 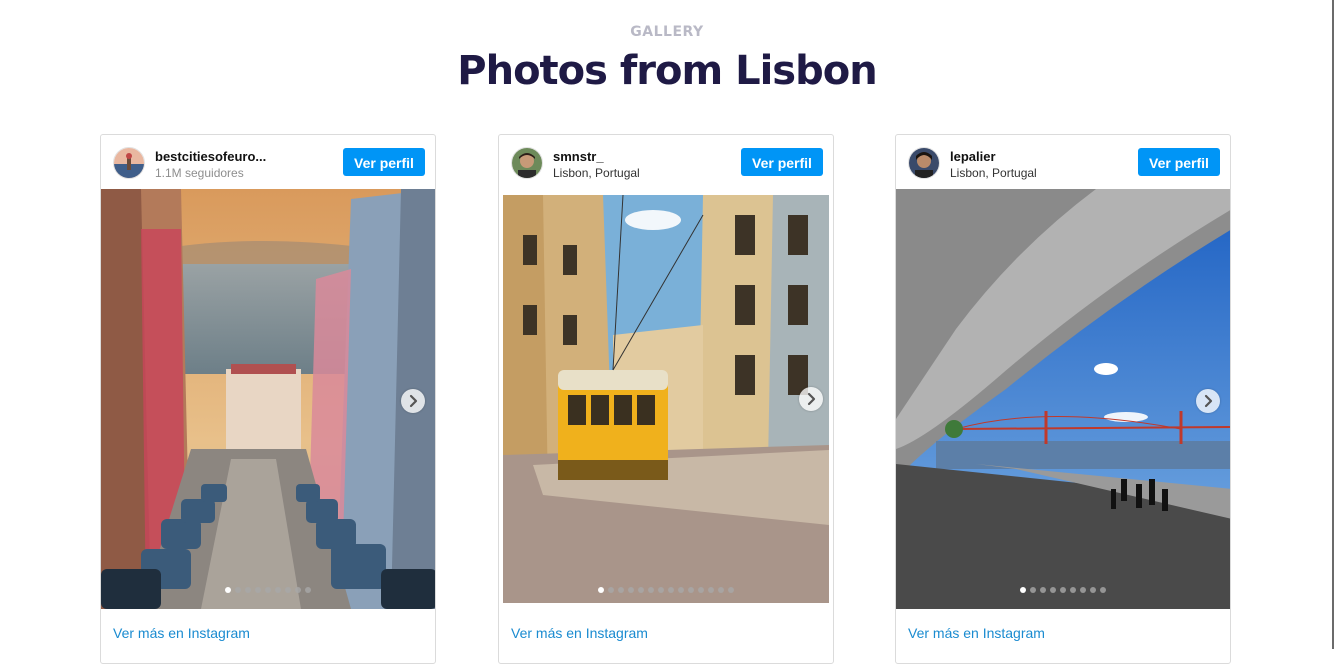 I want to click on username: smnstr_, so click(x=578, y=156).